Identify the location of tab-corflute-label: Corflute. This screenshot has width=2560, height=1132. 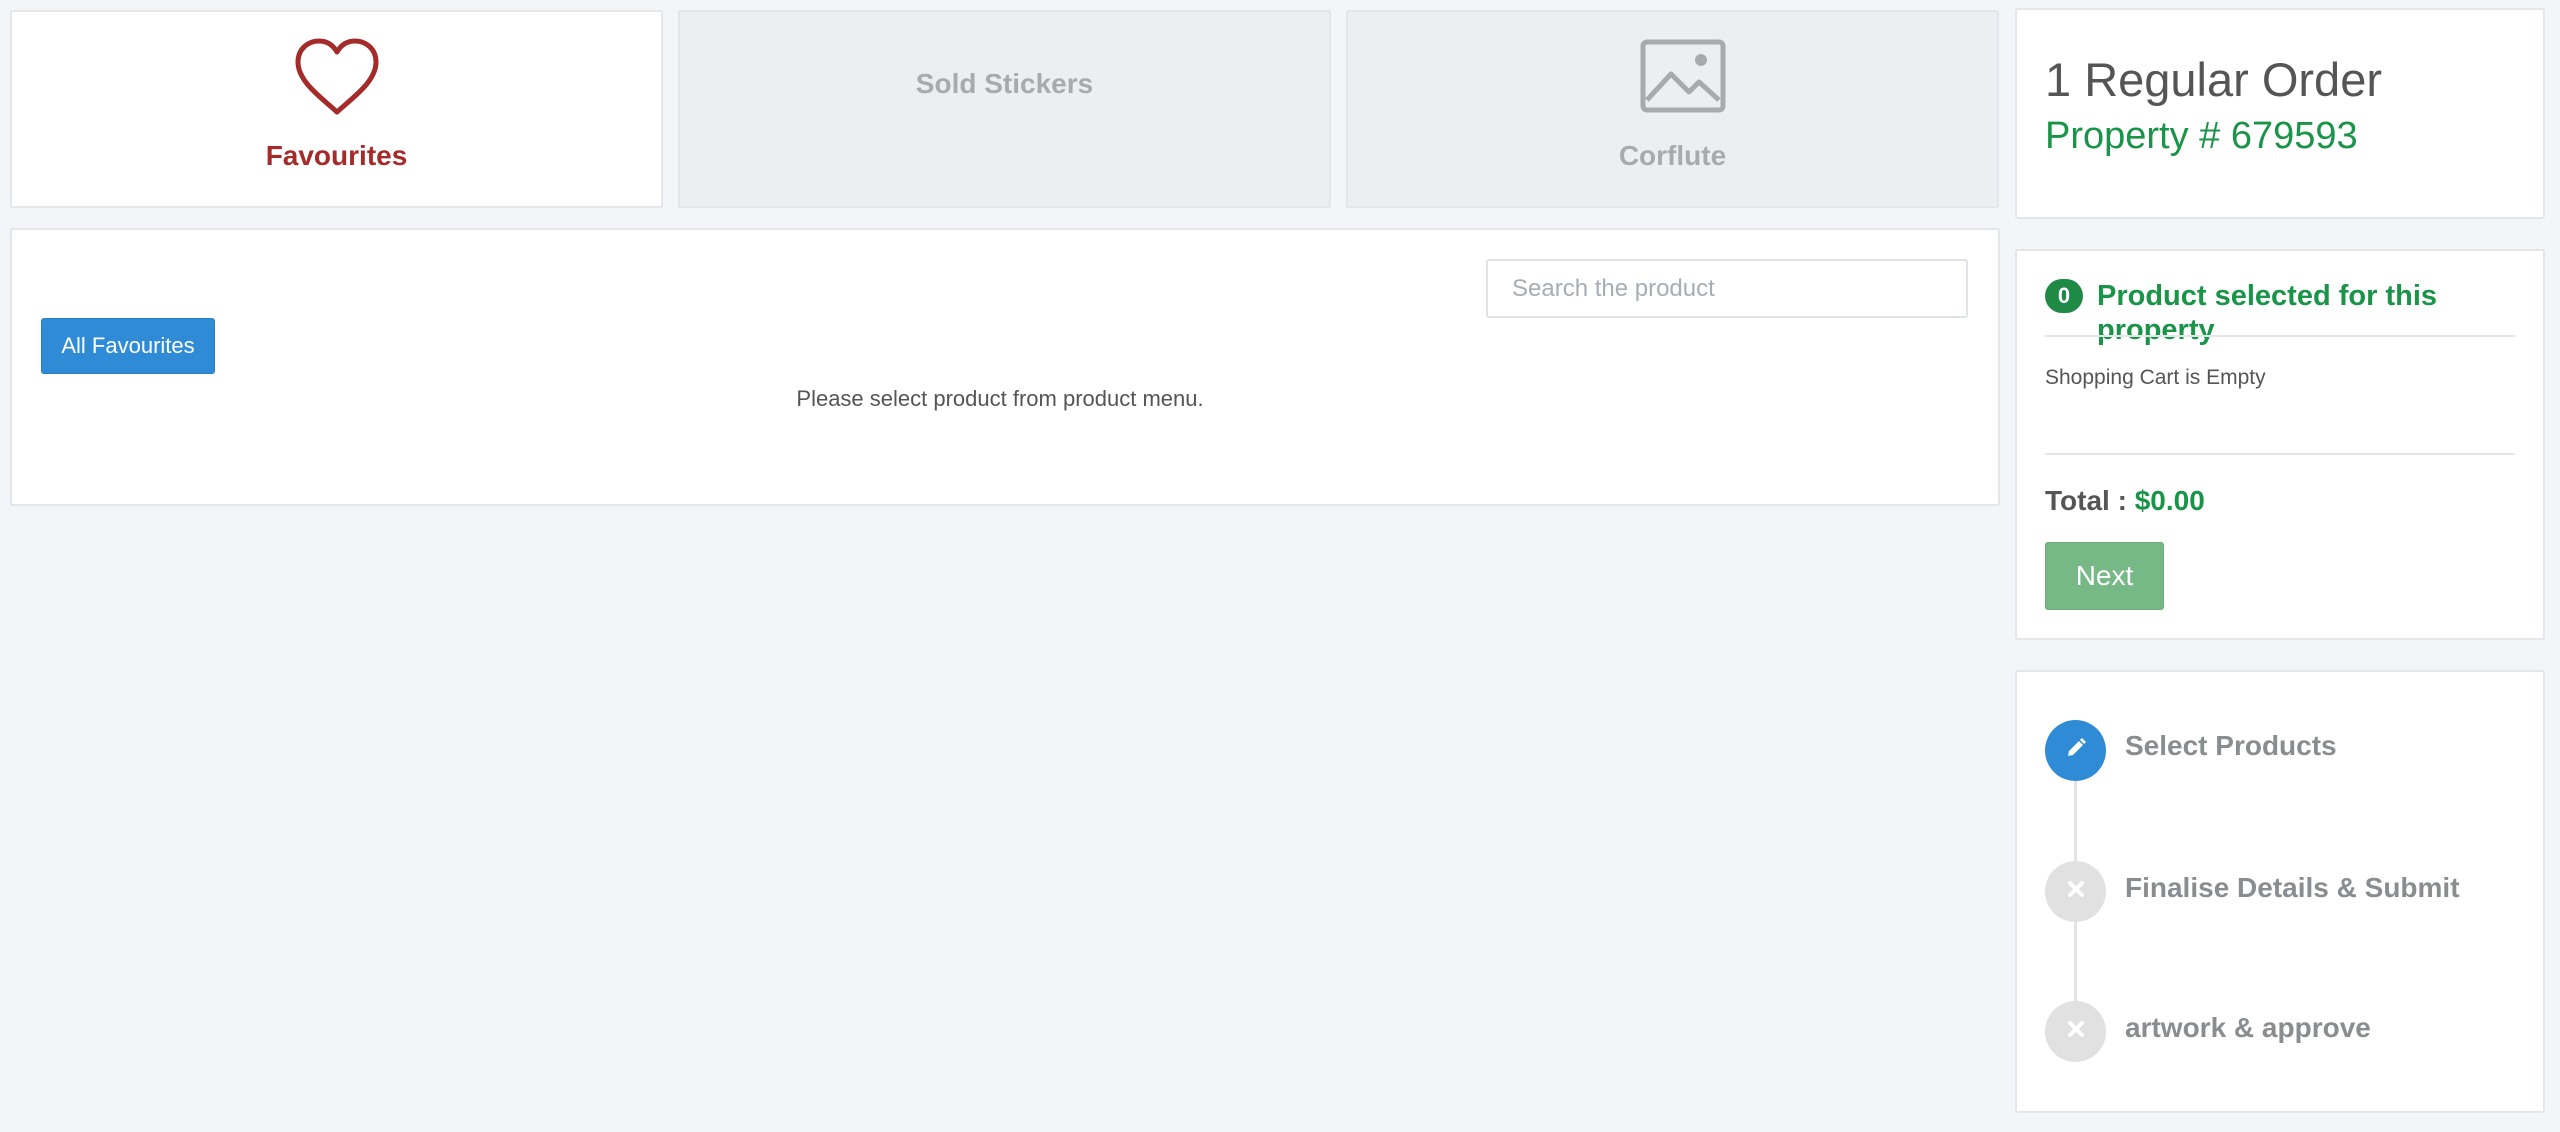
(1672, 155).